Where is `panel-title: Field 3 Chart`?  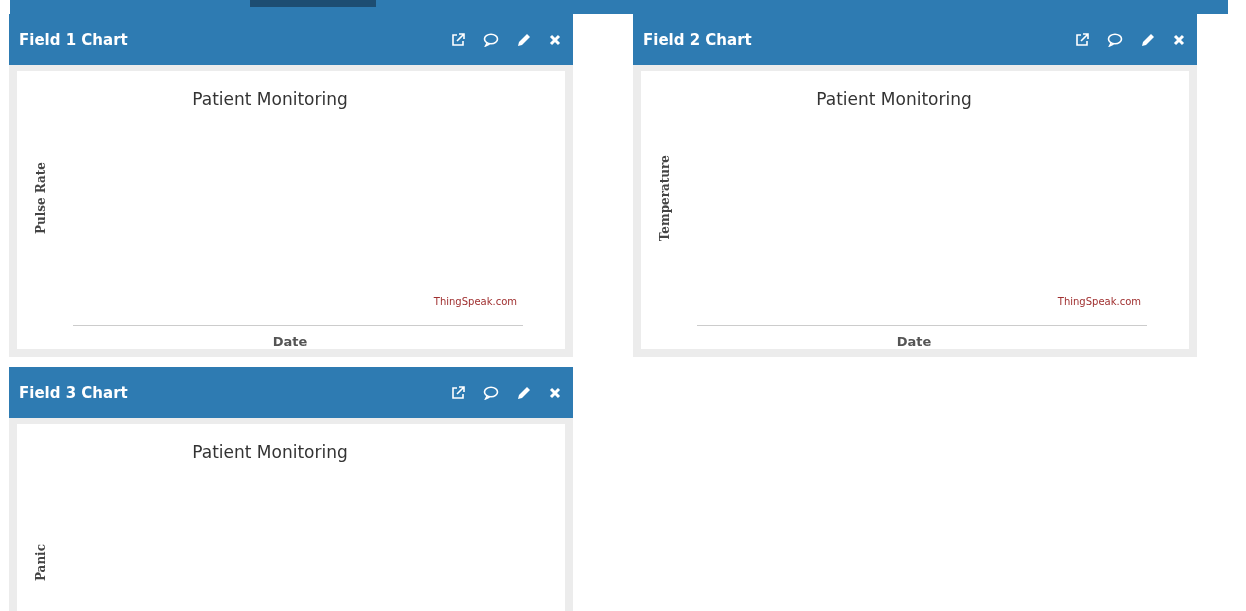 panel-title: Field 3 Chart is located at coordinates (74, 392).